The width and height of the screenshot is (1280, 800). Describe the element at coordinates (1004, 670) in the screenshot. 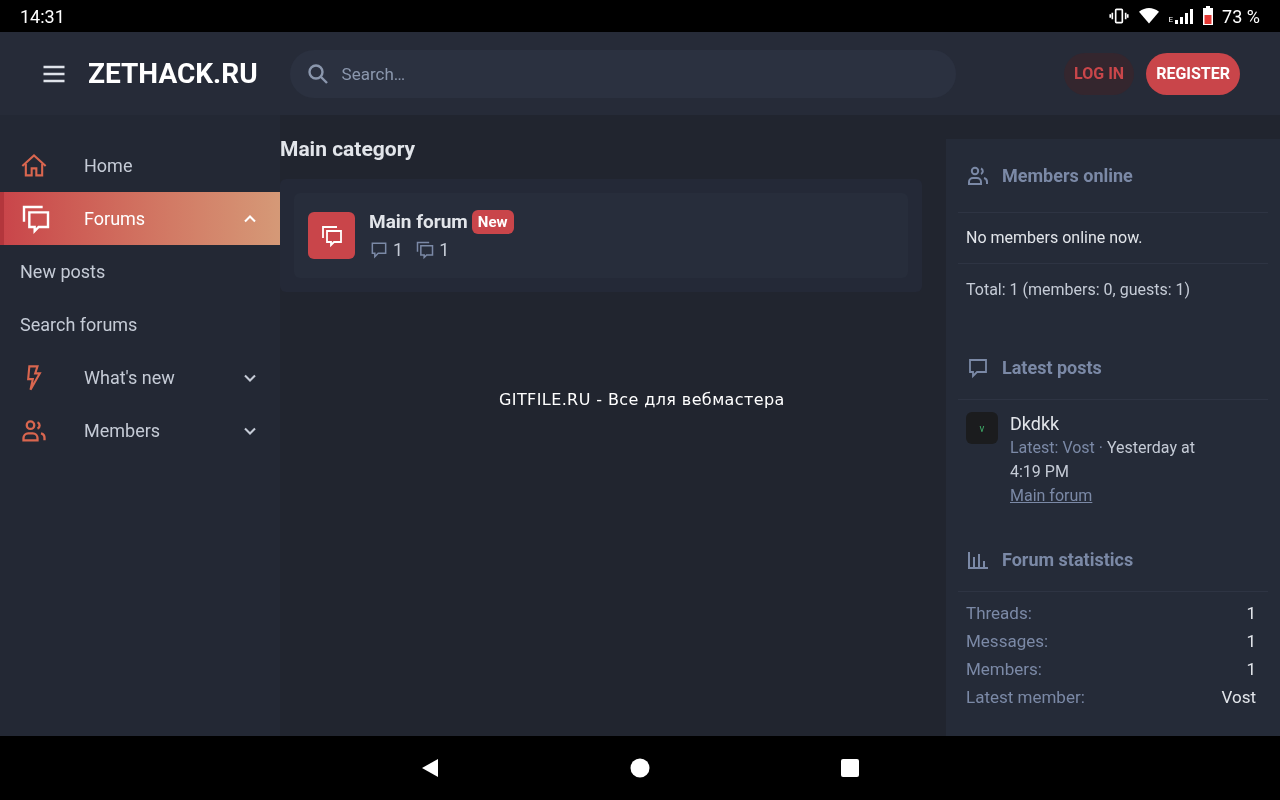

I see `stat-label: Members:` at that location.